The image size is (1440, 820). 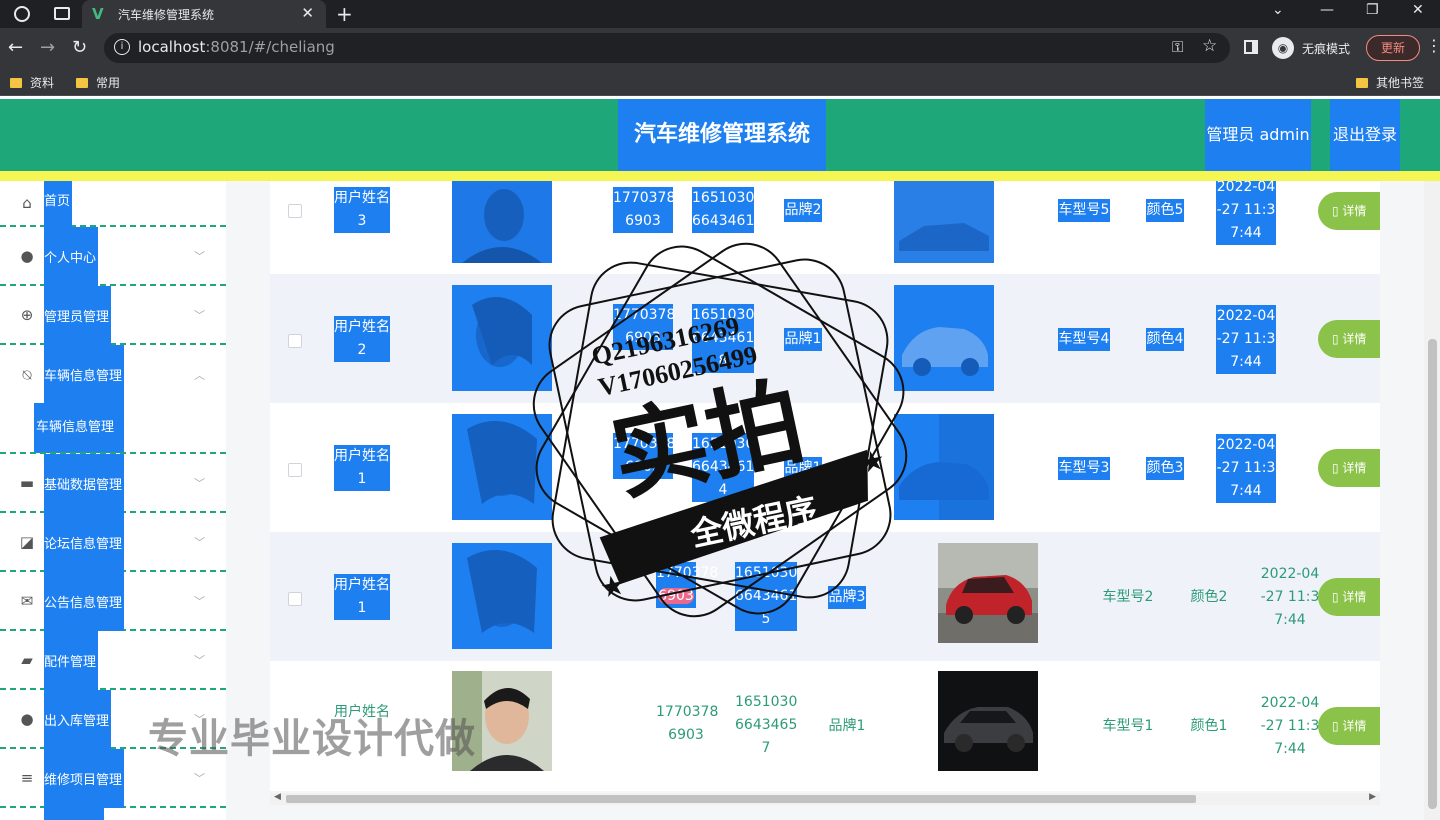 What do you see at coordinates (98, 82) in the screenshot?
I see `bookmark-folder: 常用` at bounding box center [98, 82].